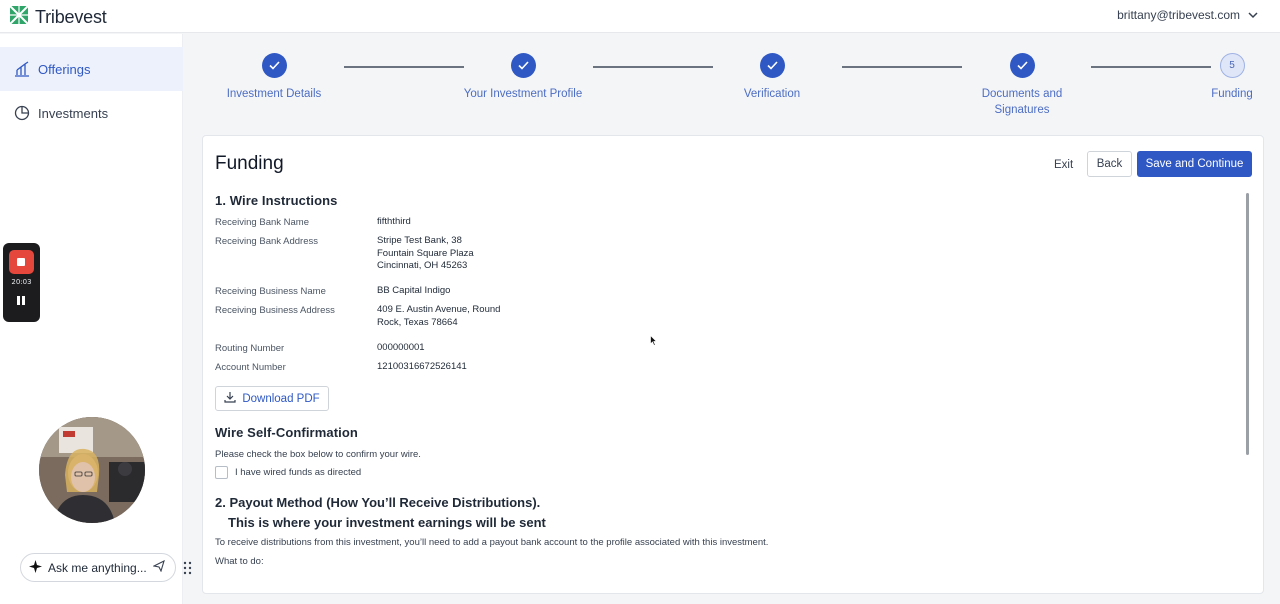 This screenshot has width=1280, height=604. Describe the element at coordinates (249, 163) in the screenshot. I see `page-title: Funding` at that location.